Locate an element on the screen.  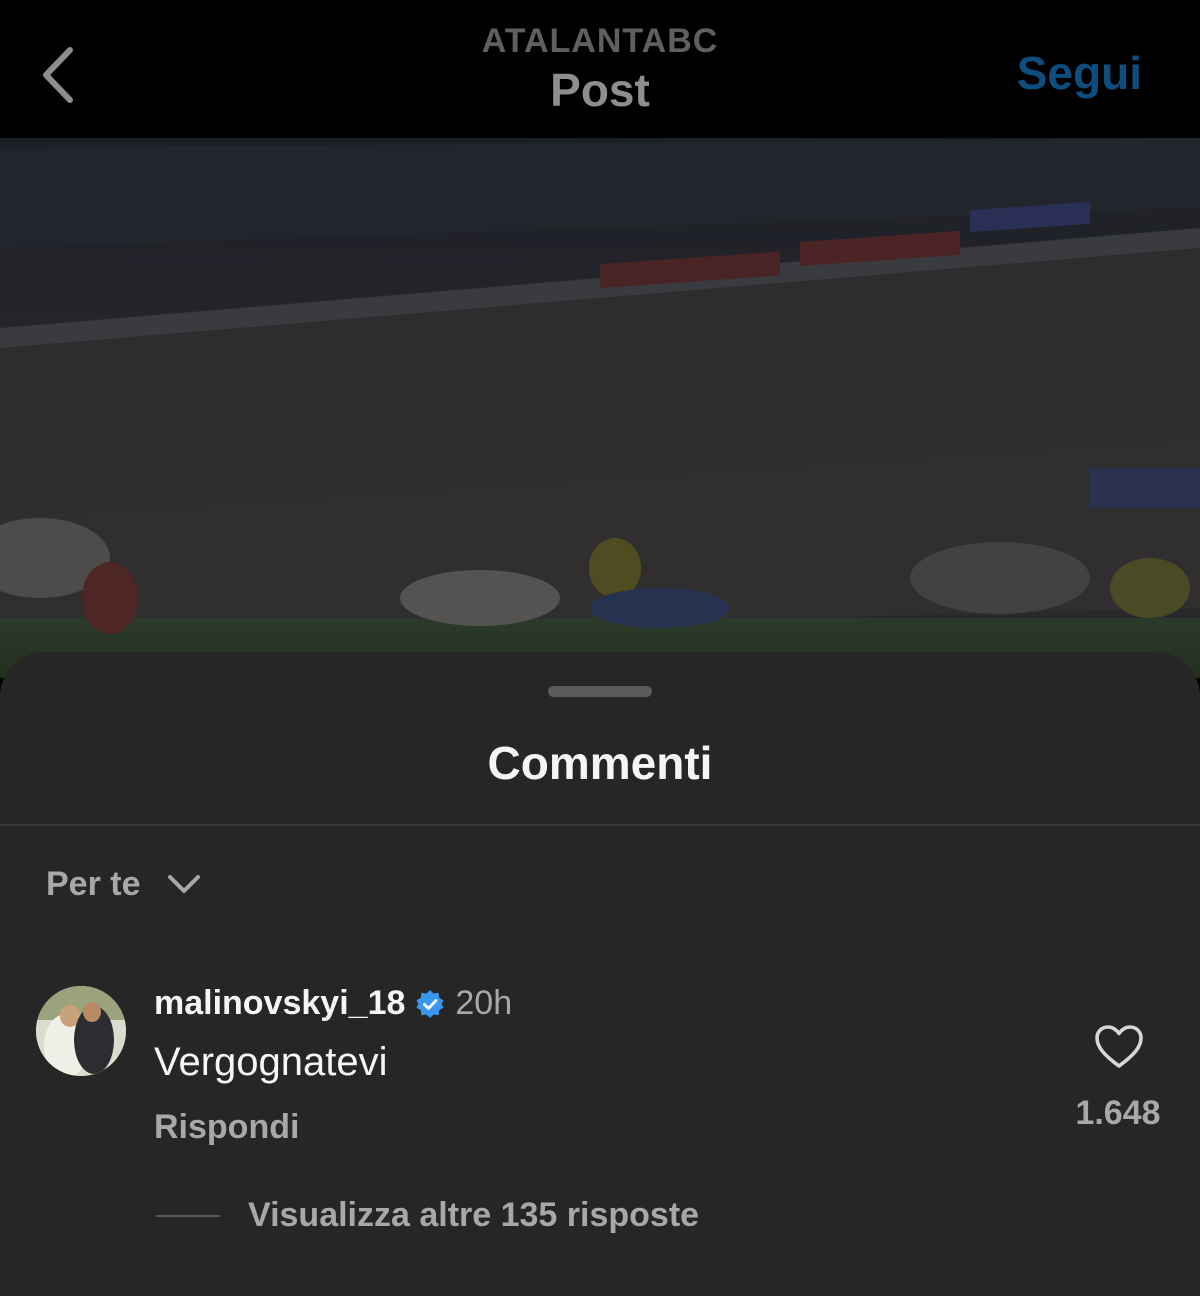
chevron-down-icon is located at coordinates (183, 884).